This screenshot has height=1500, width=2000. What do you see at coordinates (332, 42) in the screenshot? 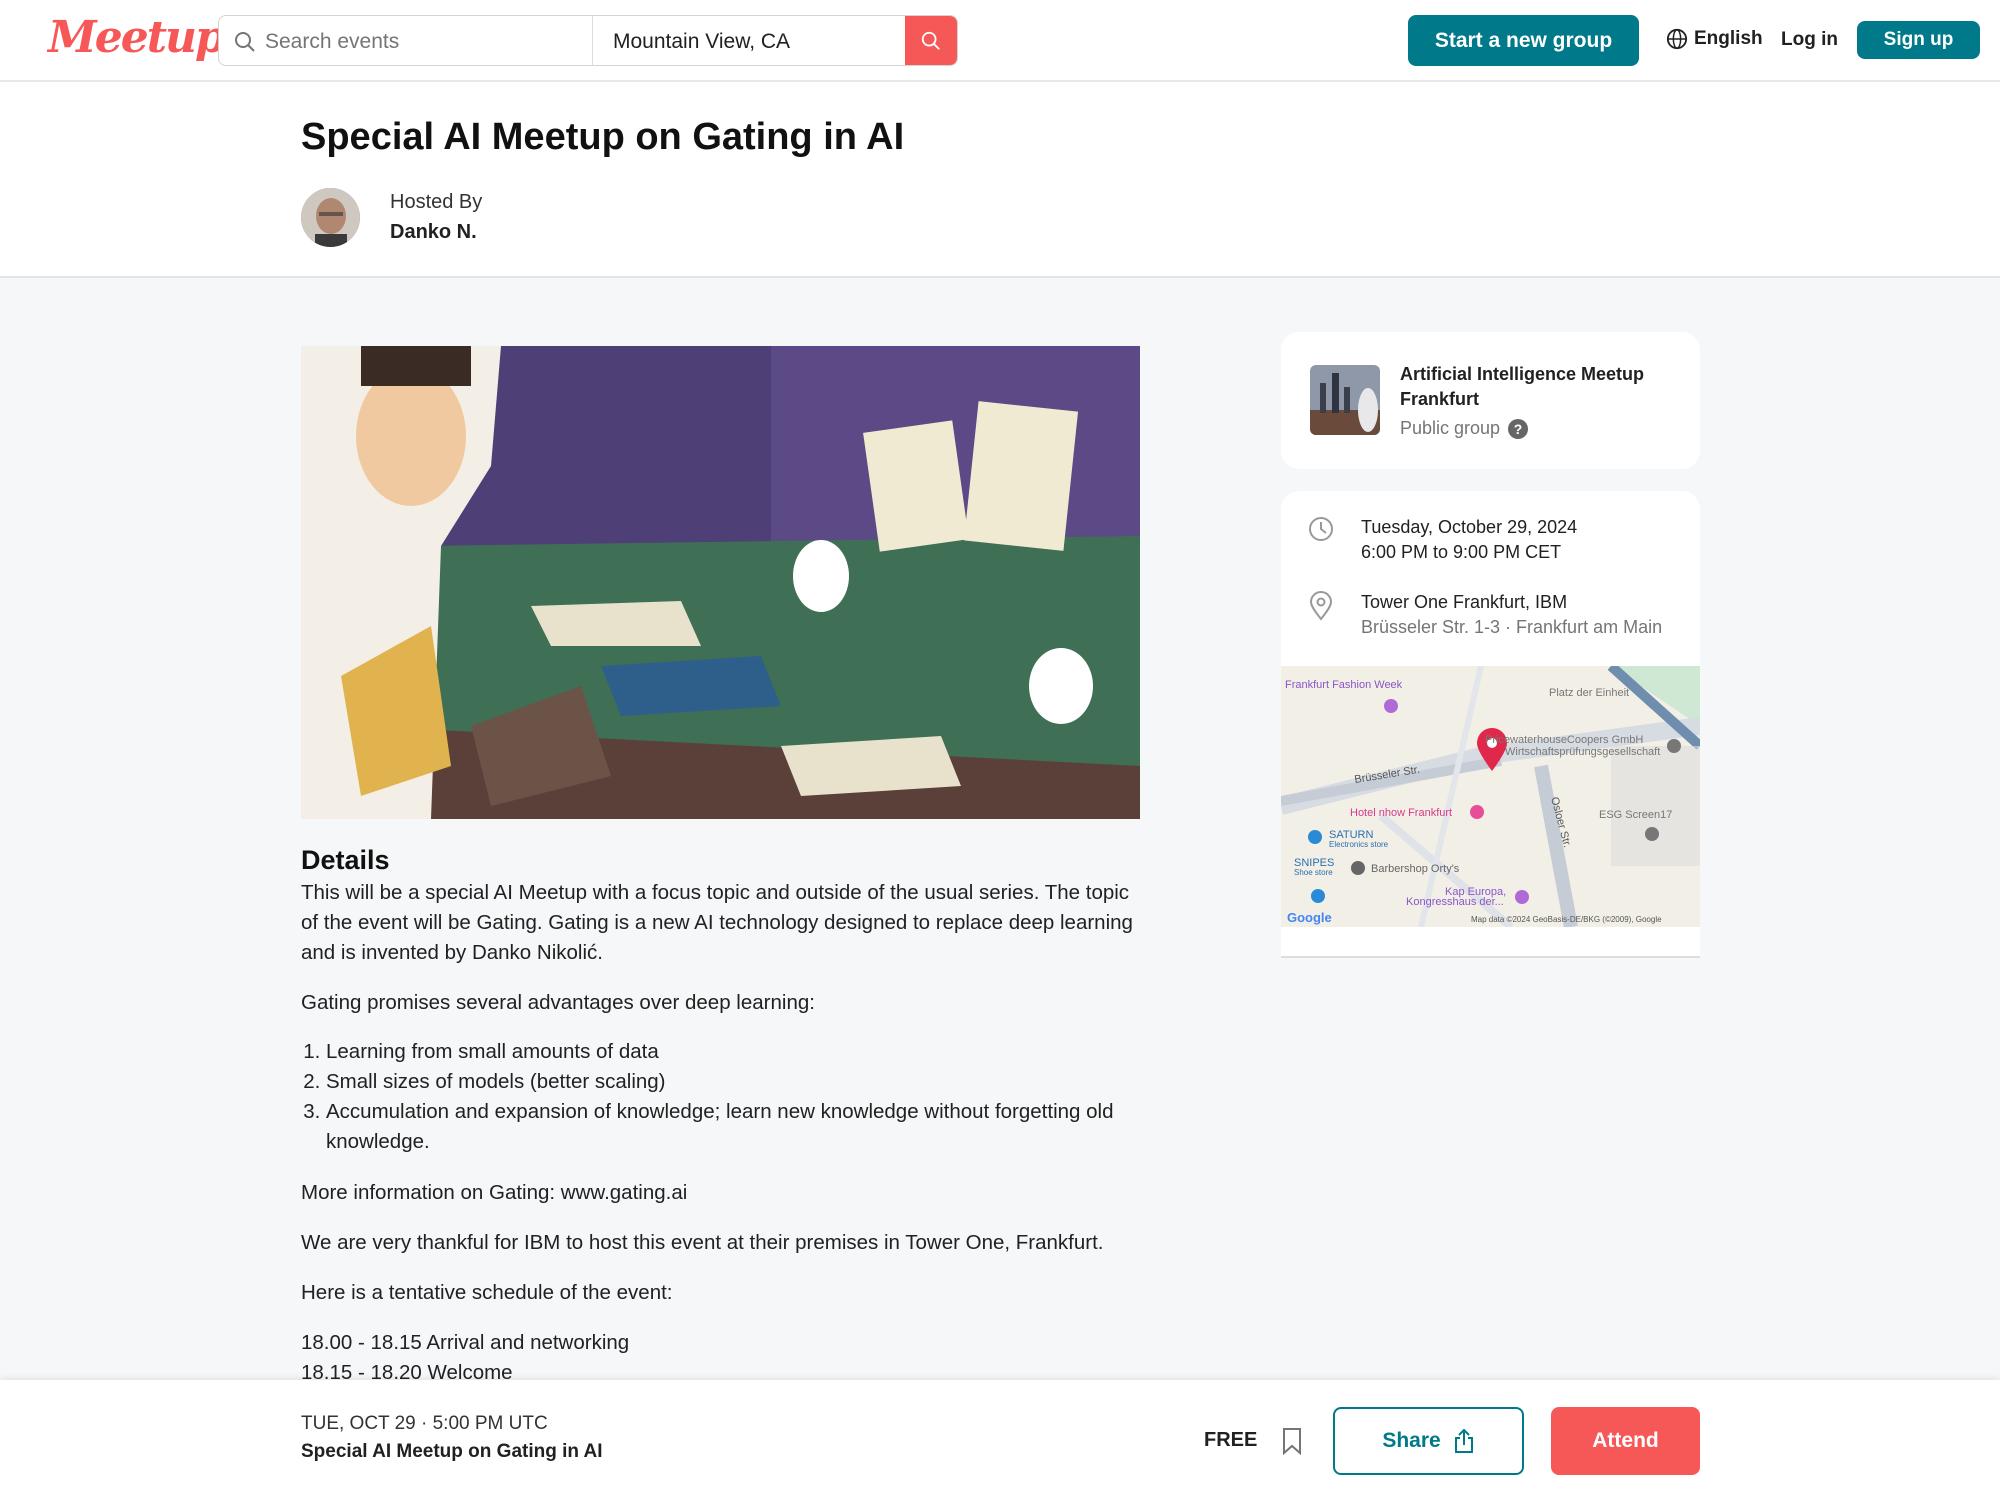
I see `search-input: Search events` at bounding box center [332, 42].